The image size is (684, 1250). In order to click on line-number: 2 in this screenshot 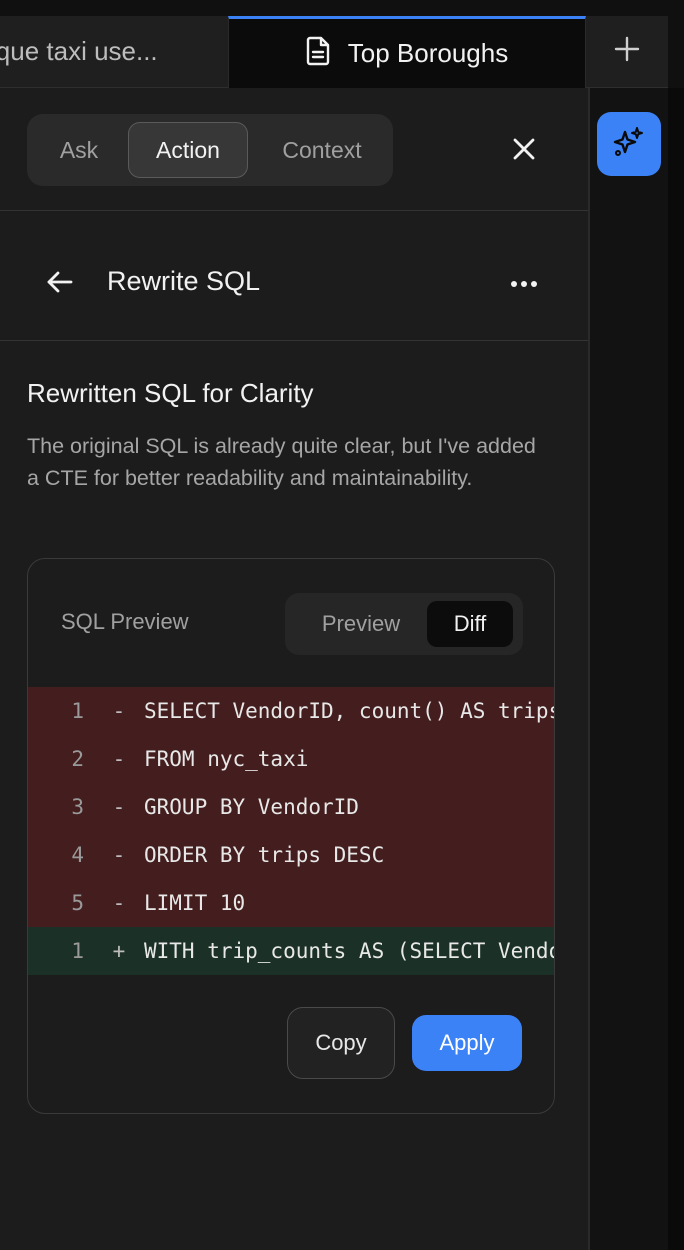, I will do `click(77, 759)`.